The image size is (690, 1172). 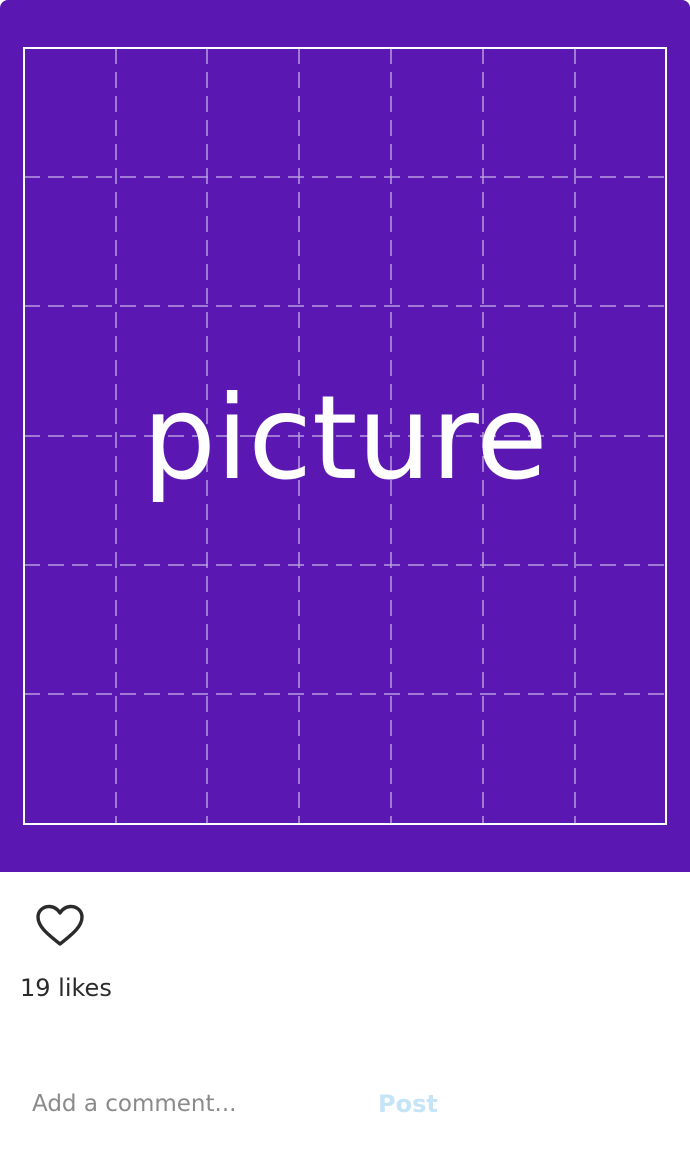 I want to click on like-button, so click(x=60, y=926).